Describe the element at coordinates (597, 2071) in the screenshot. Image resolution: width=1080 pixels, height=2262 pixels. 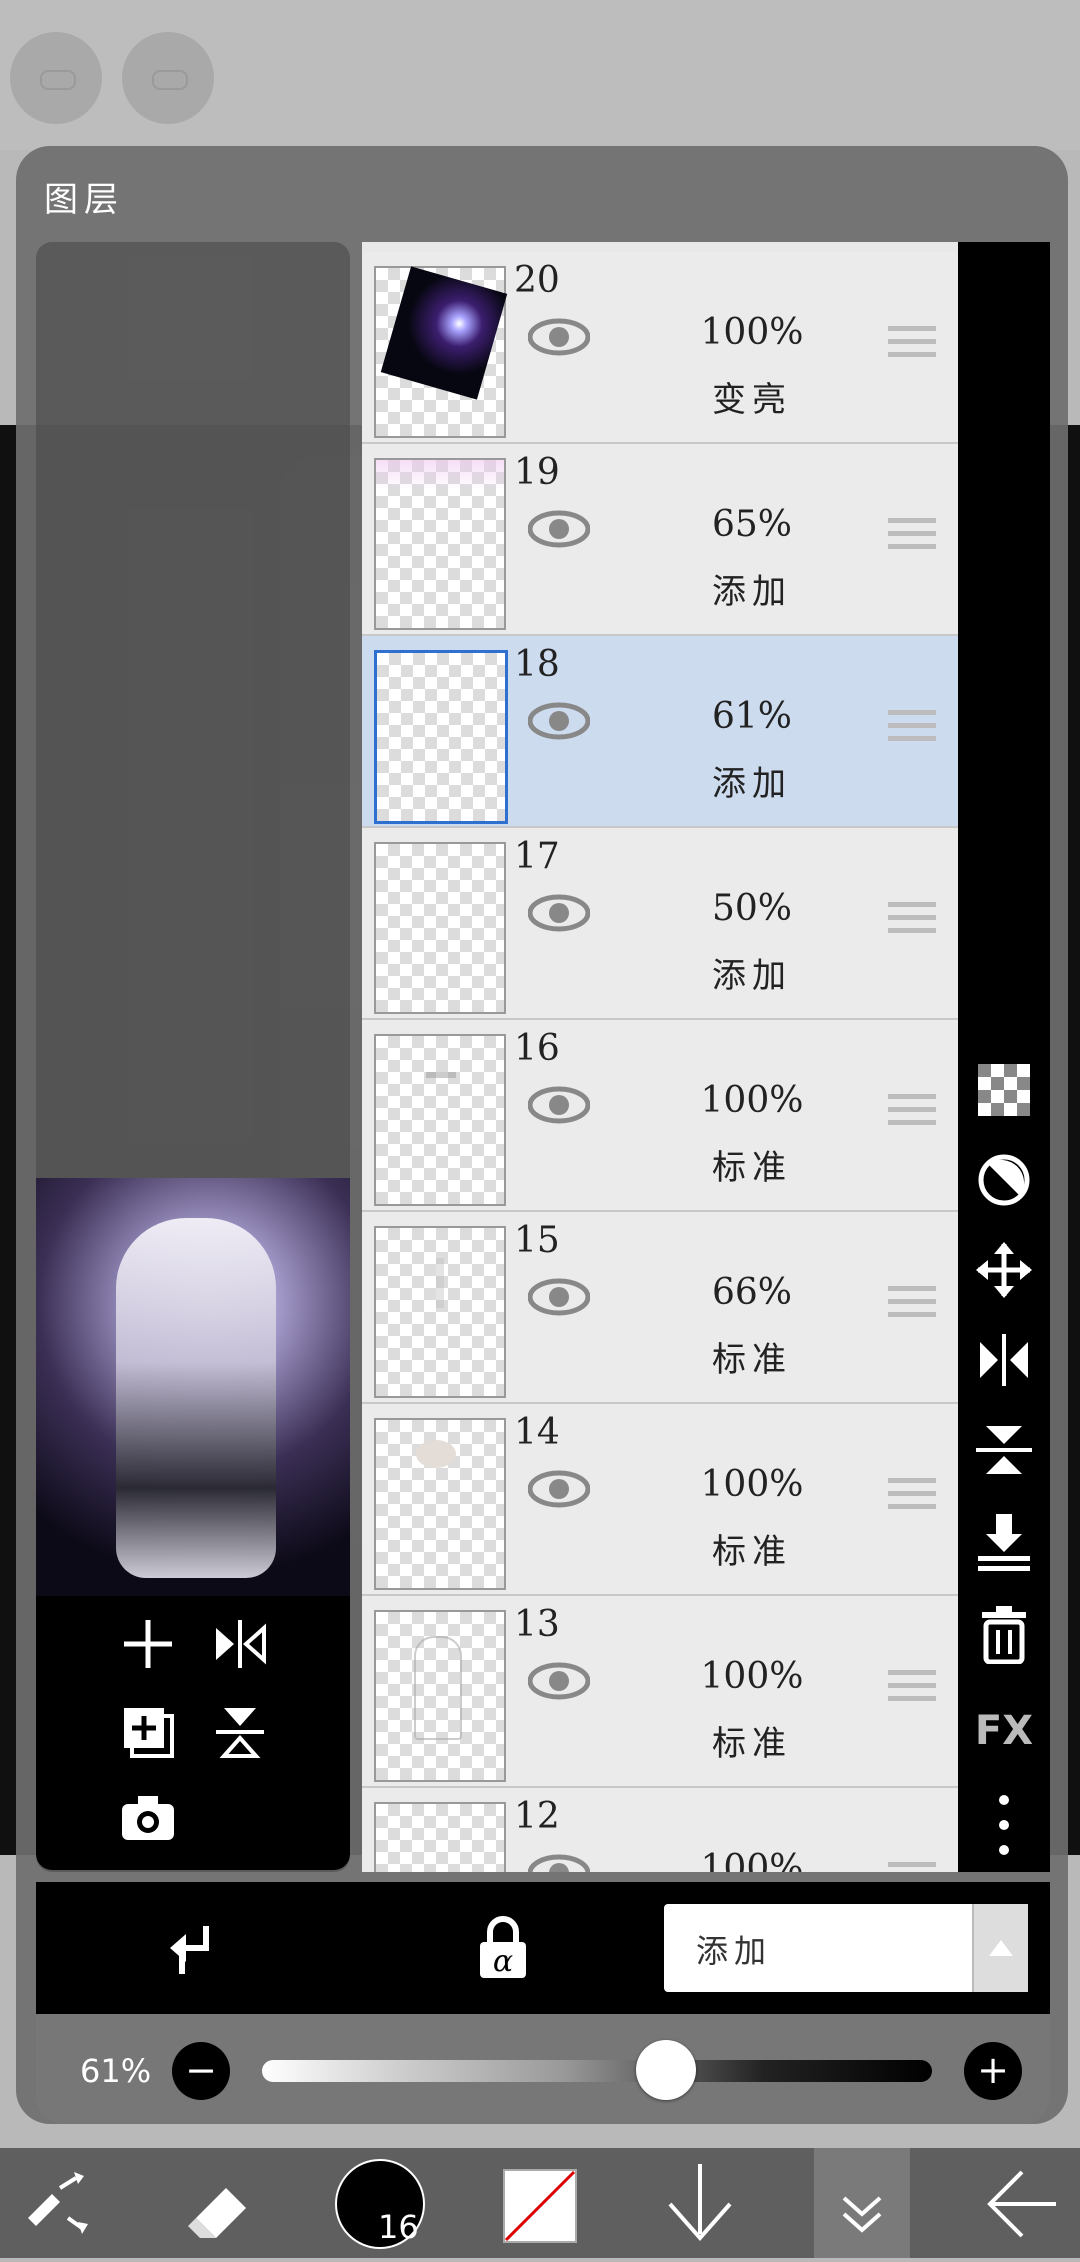
I see `opacity-slider` at that location.